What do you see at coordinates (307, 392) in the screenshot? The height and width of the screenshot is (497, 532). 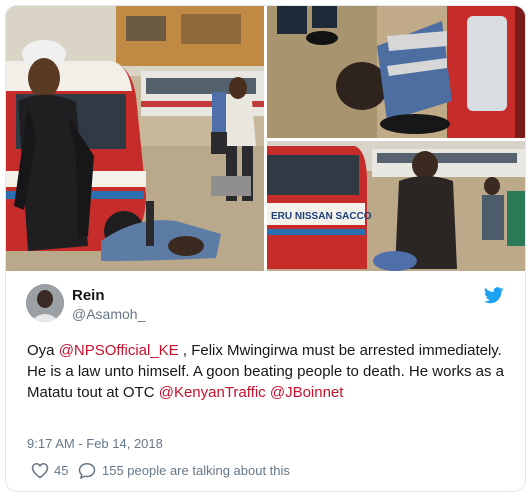 I see `mention-jboinnet: @JBoinnet` at bounding box center [307, 392].